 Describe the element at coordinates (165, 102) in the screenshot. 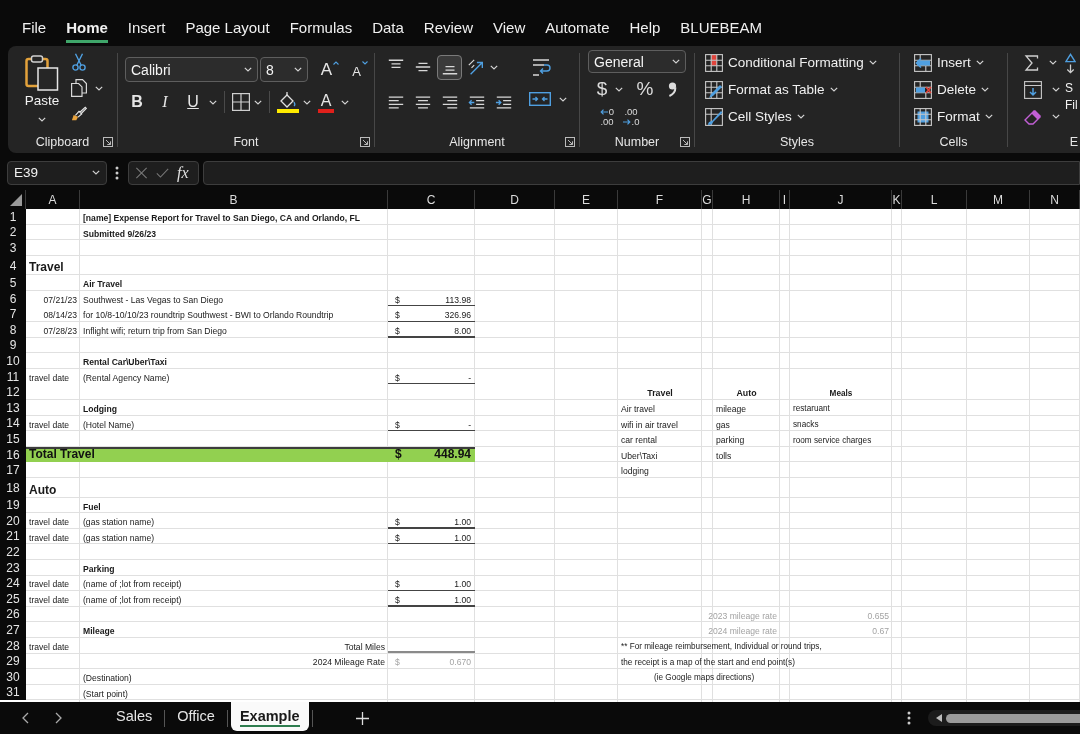

I see `font-style-button: I` at that location.